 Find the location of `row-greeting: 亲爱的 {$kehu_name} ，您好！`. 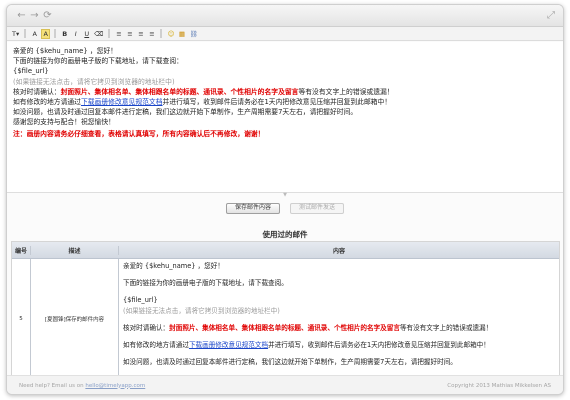

row-greeting: 亲爱的 {$kehu_name} ，您好！ is located at coordinates (173, 266).